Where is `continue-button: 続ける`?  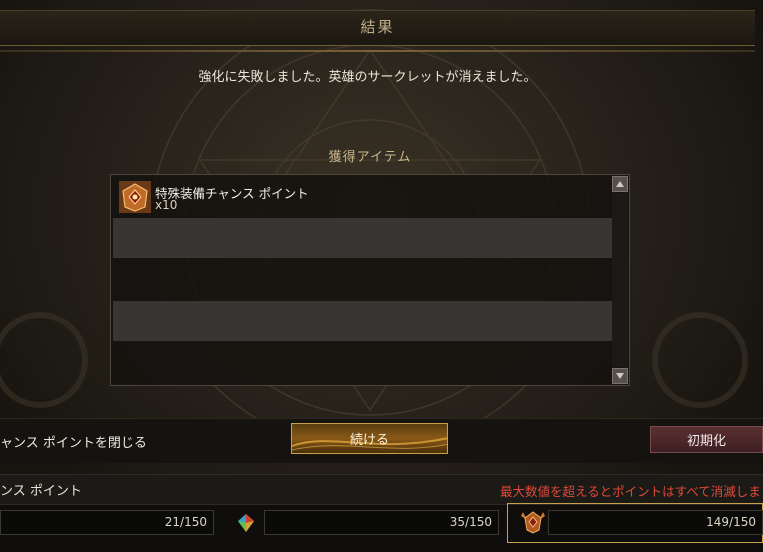 continue-button: 続ける is located at coordinates (369, 438).